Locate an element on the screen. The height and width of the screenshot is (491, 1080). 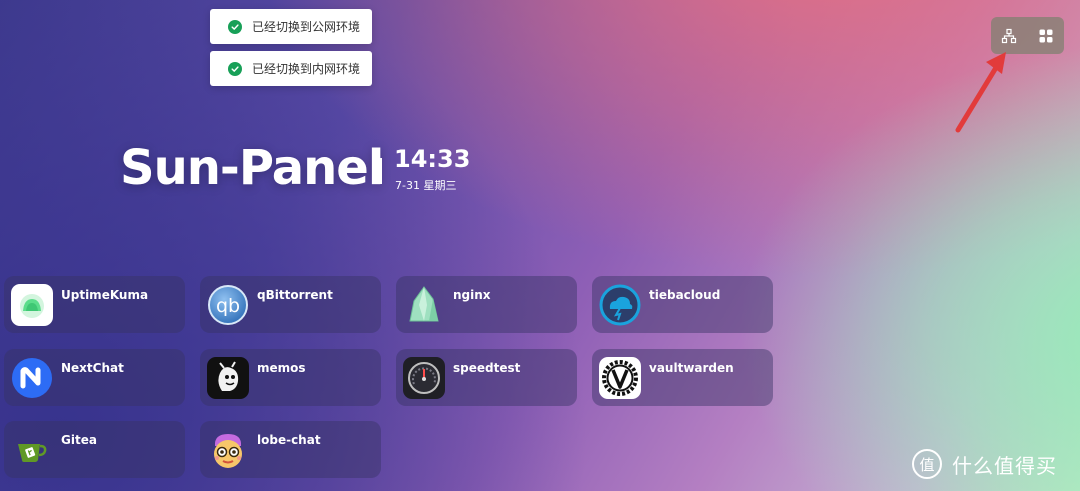
watermark: 值 什么值得买 is located at coordinates (983, 464).